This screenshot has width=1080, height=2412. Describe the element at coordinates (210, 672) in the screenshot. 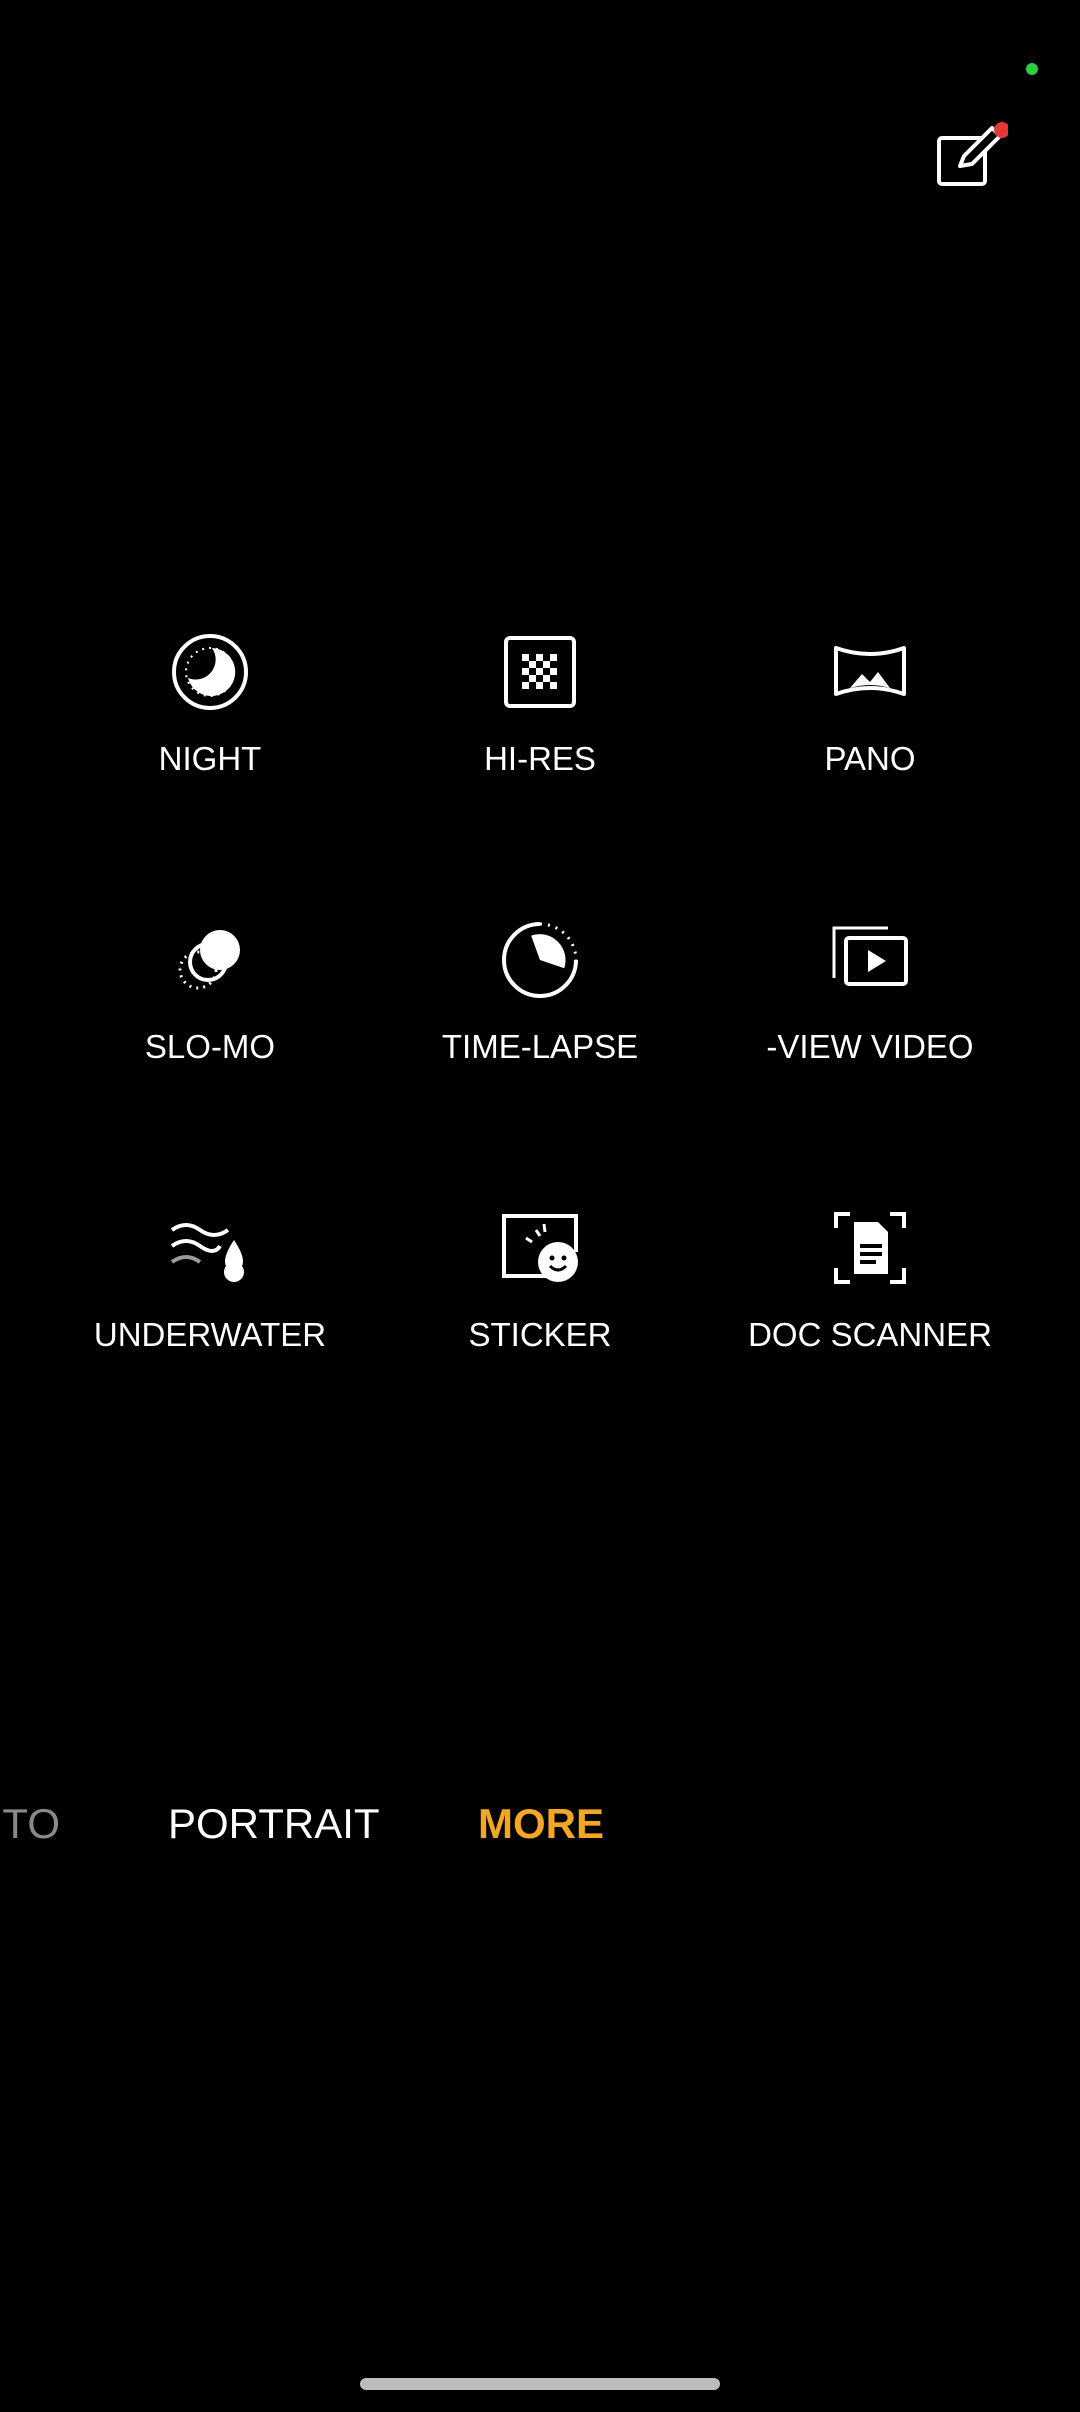

I see `night-icon` at that location.